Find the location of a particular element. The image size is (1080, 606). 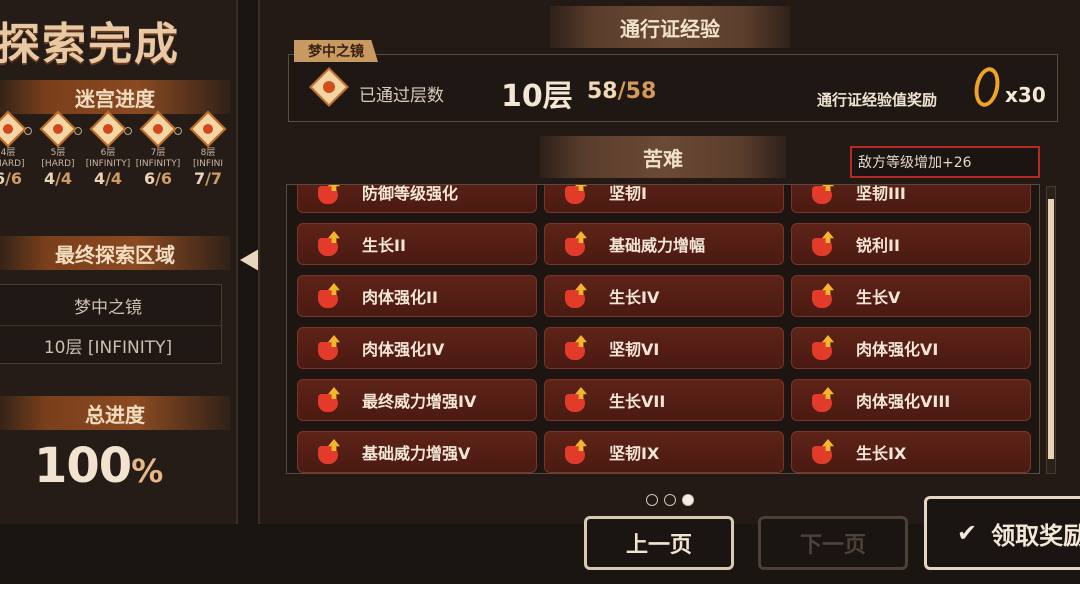

passed-floors-label: 已通过层数 is located at coordinates (401, 96).